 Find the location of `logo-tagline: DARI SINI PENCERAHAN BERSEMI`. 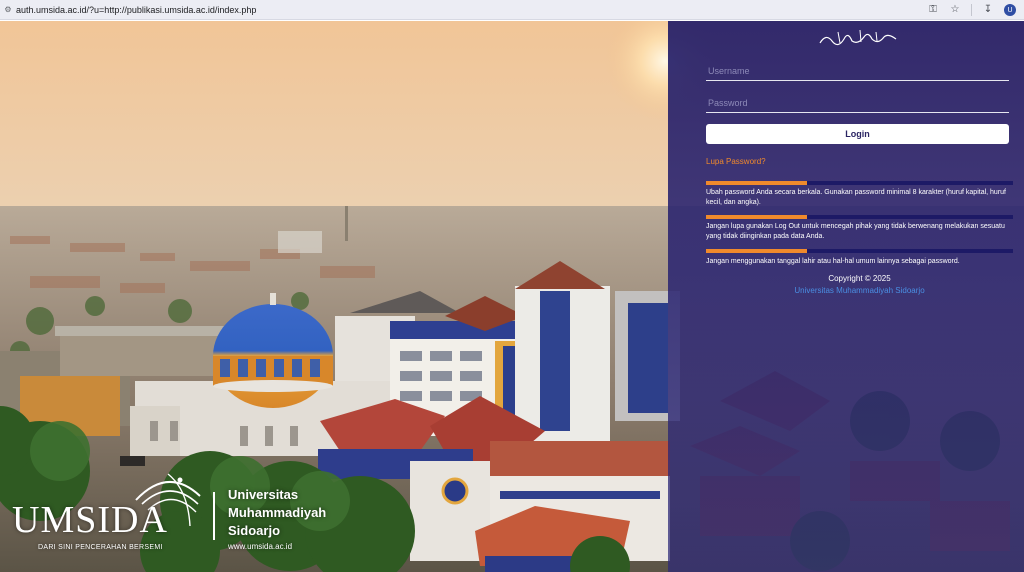

logo-tagline: DARI SINI PENCERAHAN BERSEMI is located at coordinates (100, 547).